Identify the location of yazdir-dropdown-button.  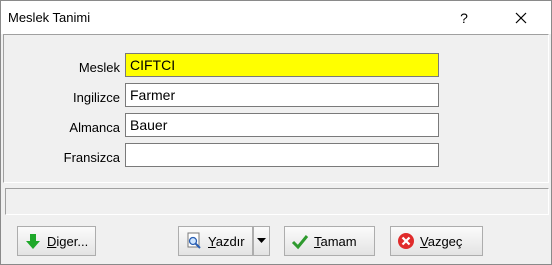
(261, 241).